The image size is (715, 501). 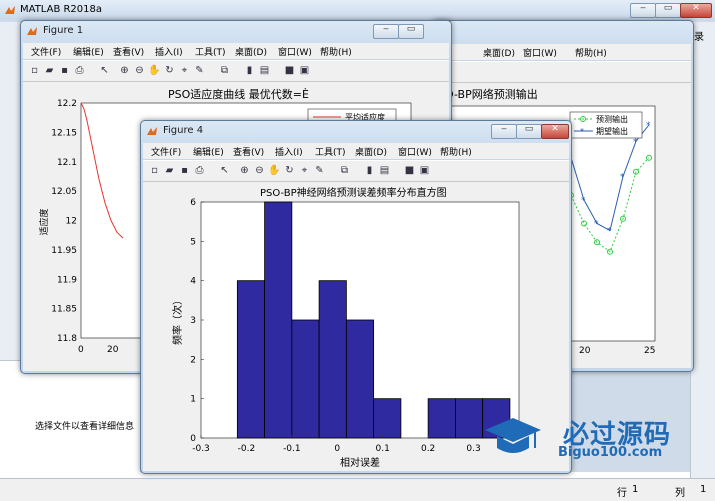 I want to click on figure-2-menubar: 桌面(D) 窗口(W) 帮助(H), so click(x=563, y=52).